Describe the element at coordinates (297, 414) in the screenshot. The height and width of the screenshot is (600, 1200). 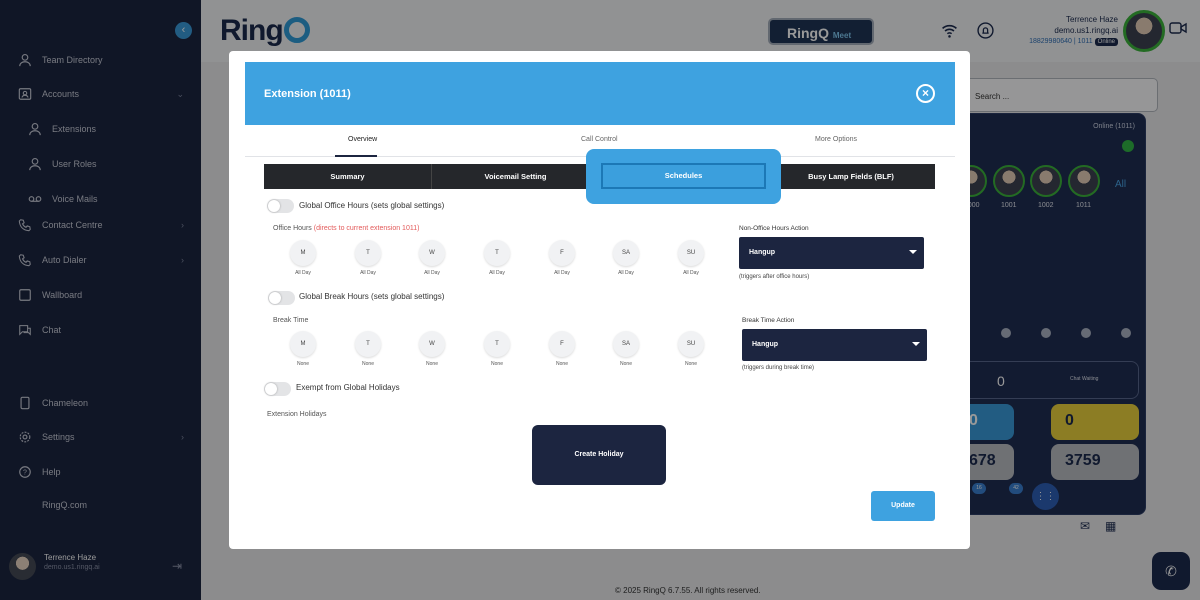
I see `extension-holidays-label: Extension Holidays` at that location.